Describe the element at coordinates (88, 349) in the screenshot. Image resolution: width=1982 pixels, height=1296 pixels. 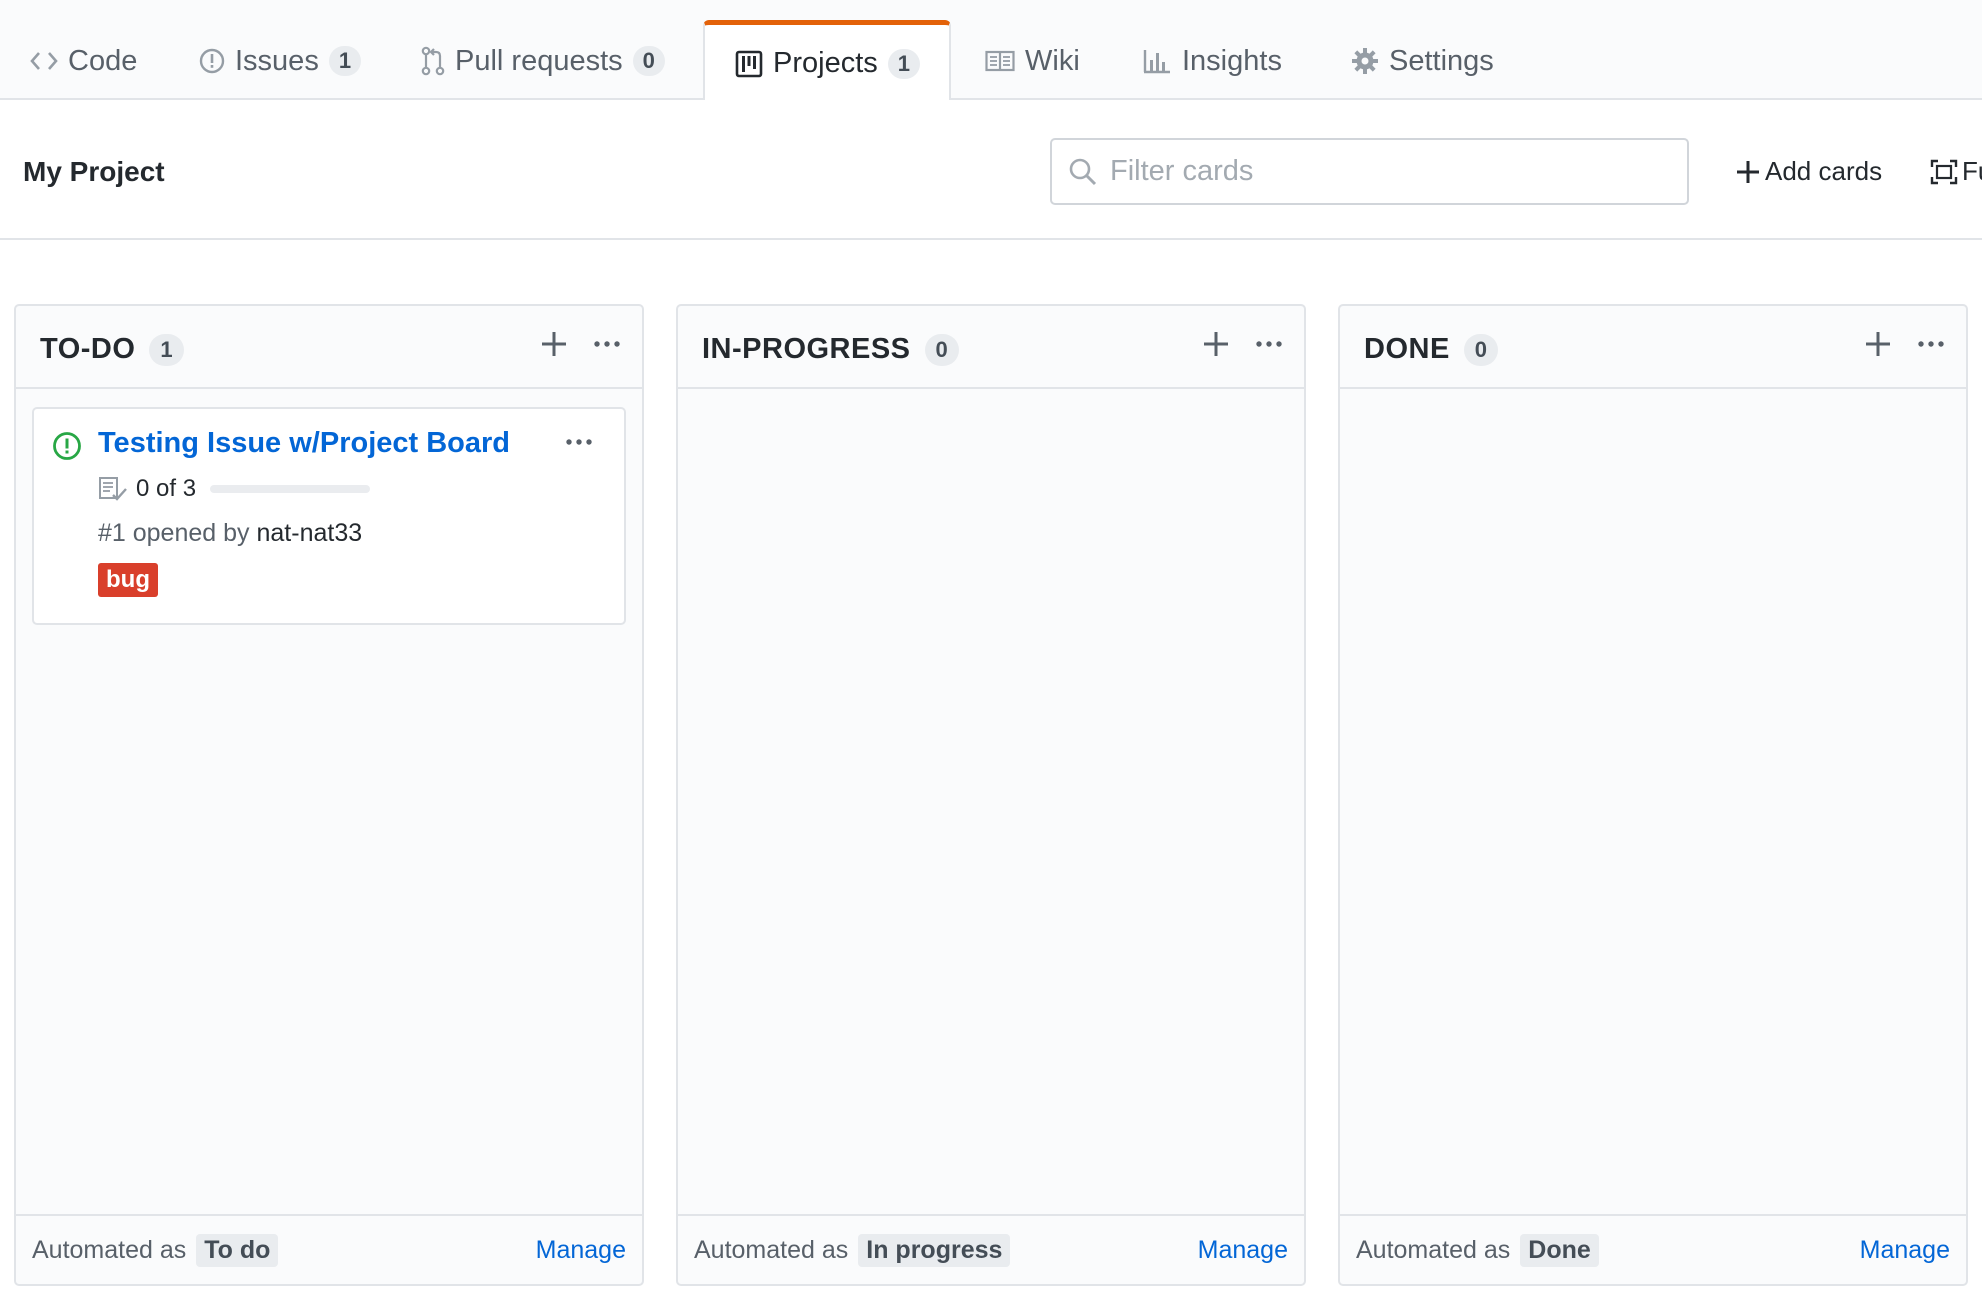
I see `column-title: TO-DO` at that location.